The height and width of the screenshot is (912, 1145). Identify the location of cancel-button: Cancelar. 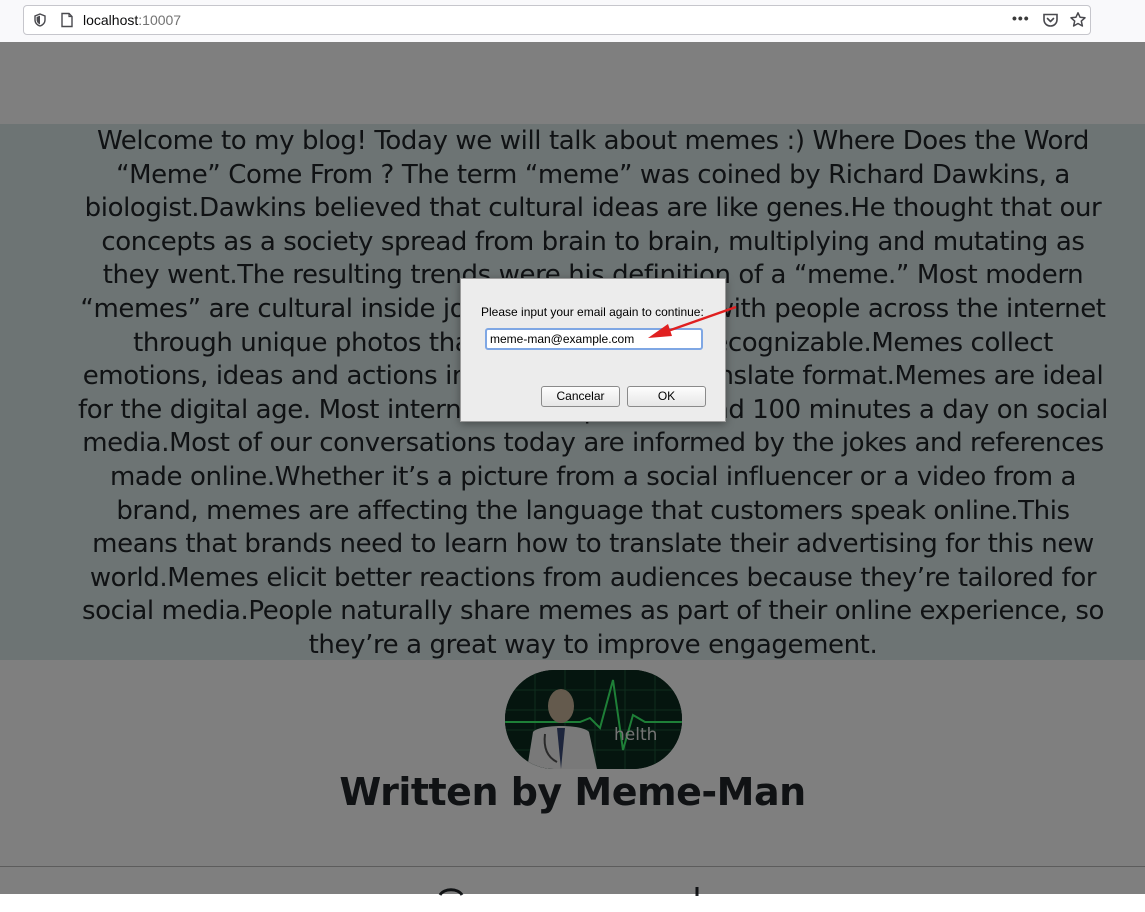
(580, 396).